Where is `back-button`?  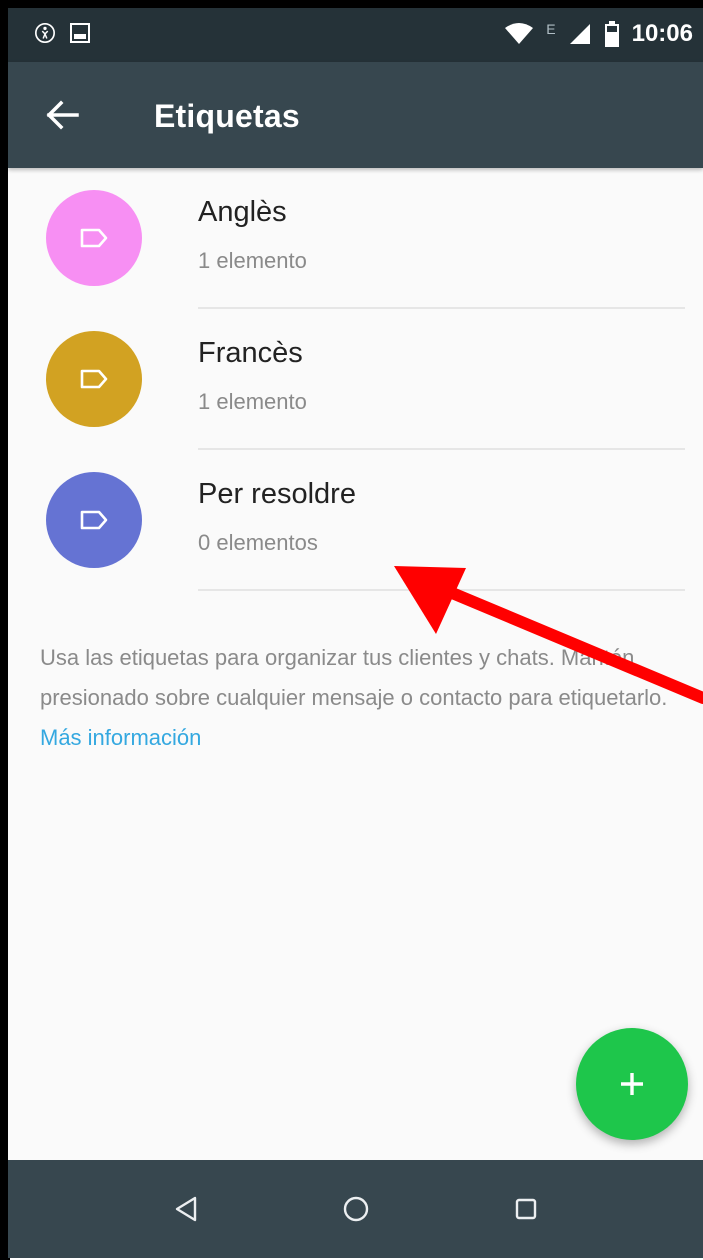 back-button is located at coordinates (63, 115).